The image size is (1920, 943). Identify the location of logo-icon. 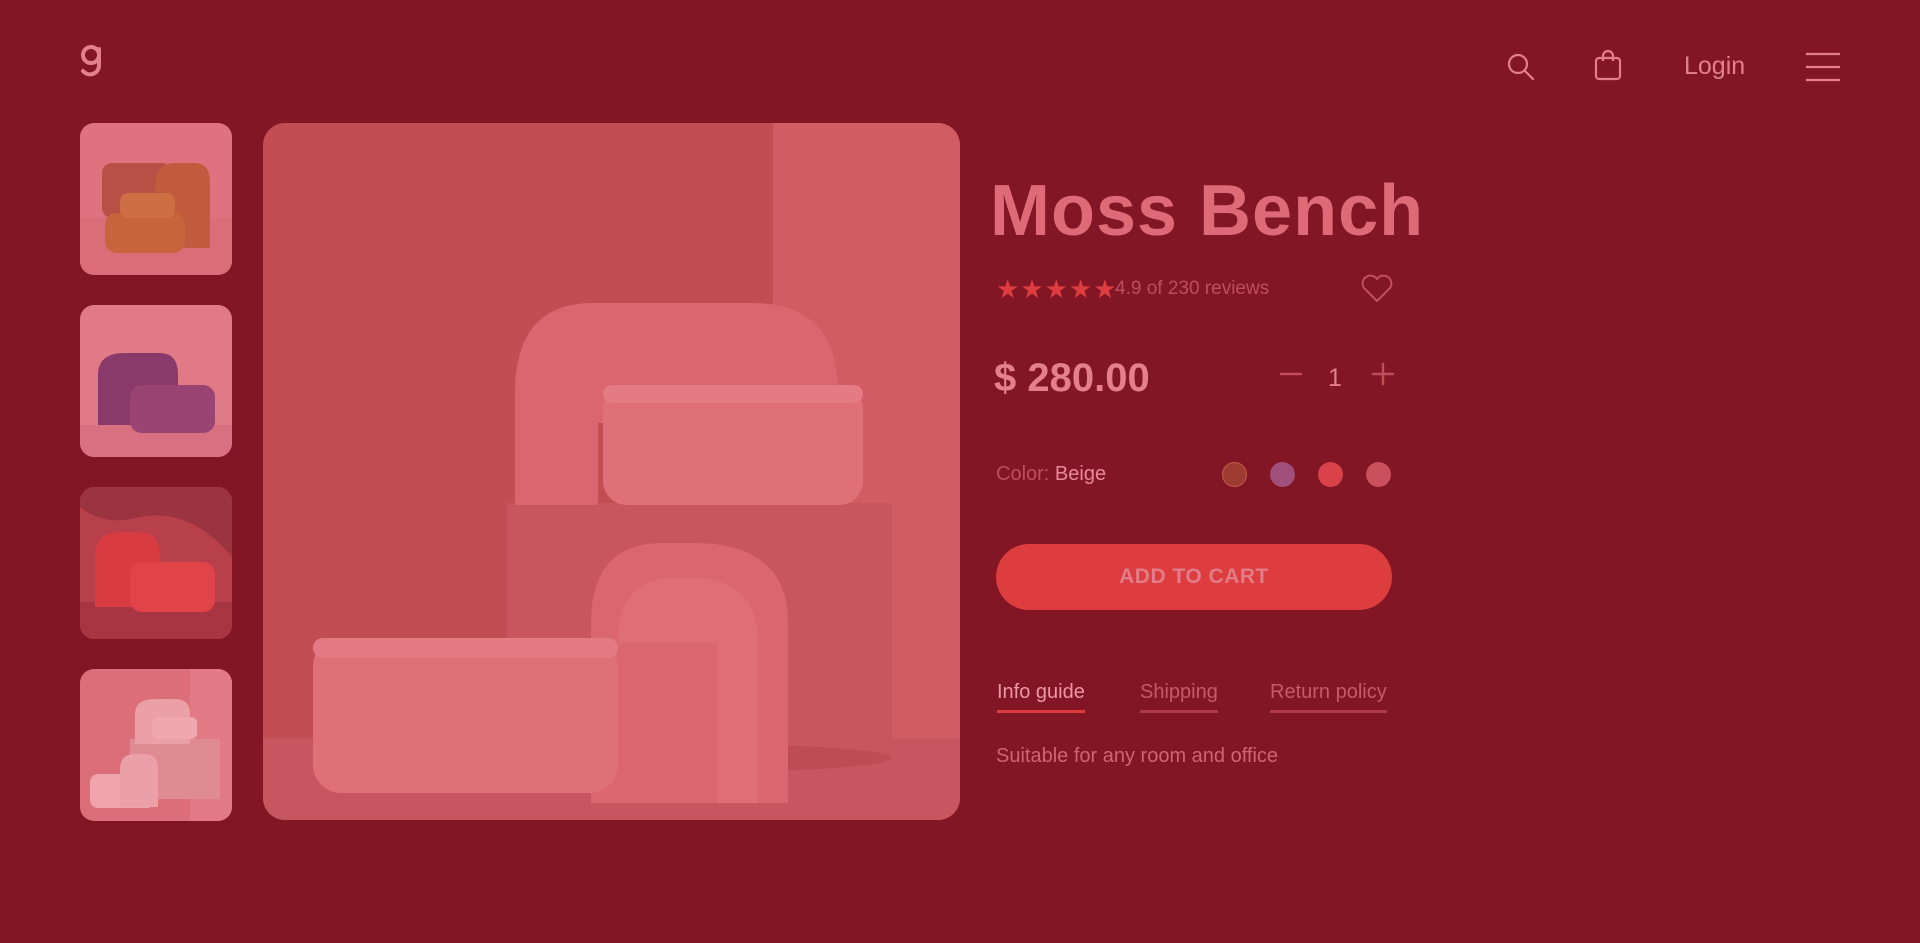
(92, 62).